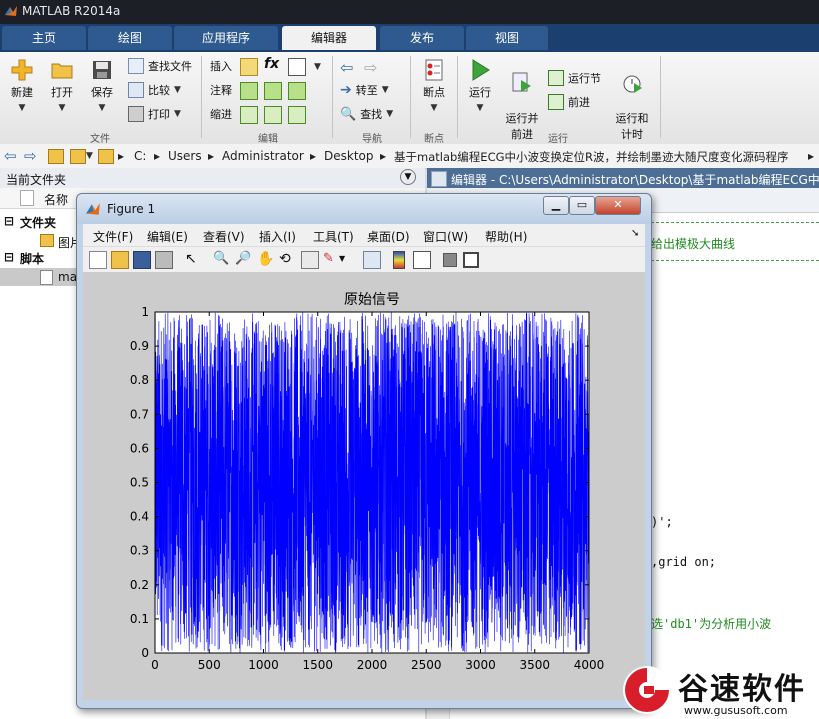  Describe the element at coordinates (224, 236) in the screenshot. I see `menu-view: 查看(V)` at that location.